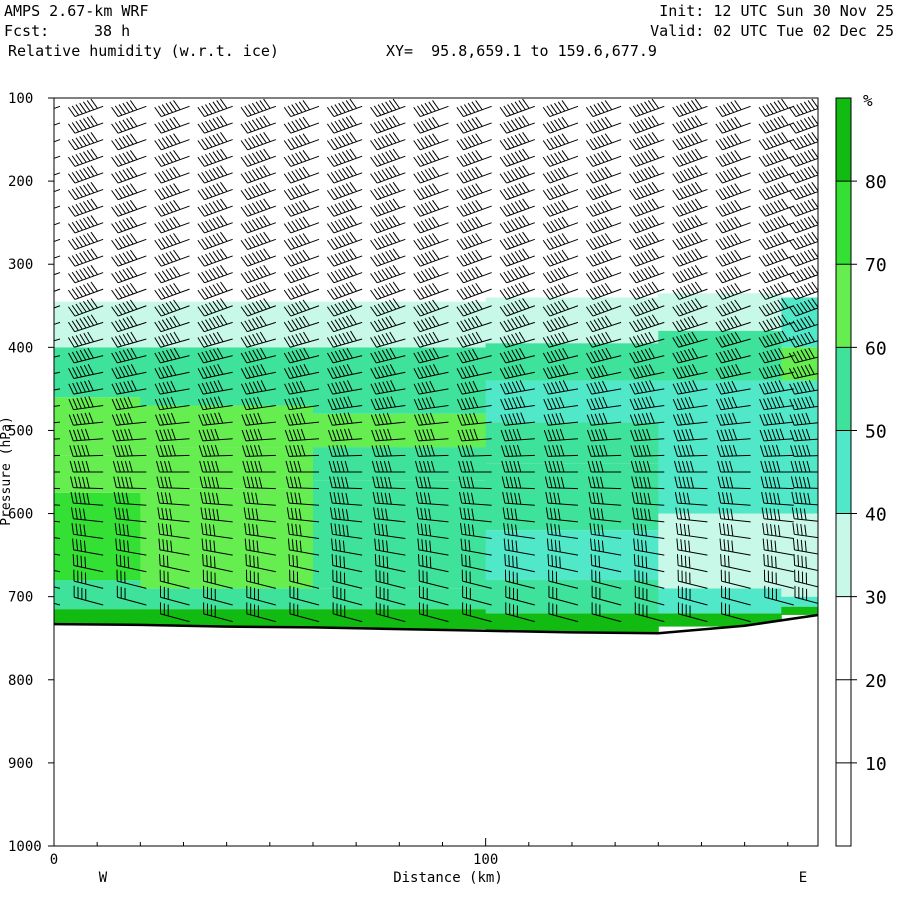 The width and height of the screenshot is (900, 900). Describe the element at coordinates (20, 348) in the screenshot. I see `pressure-tick-label: 400` at that location.